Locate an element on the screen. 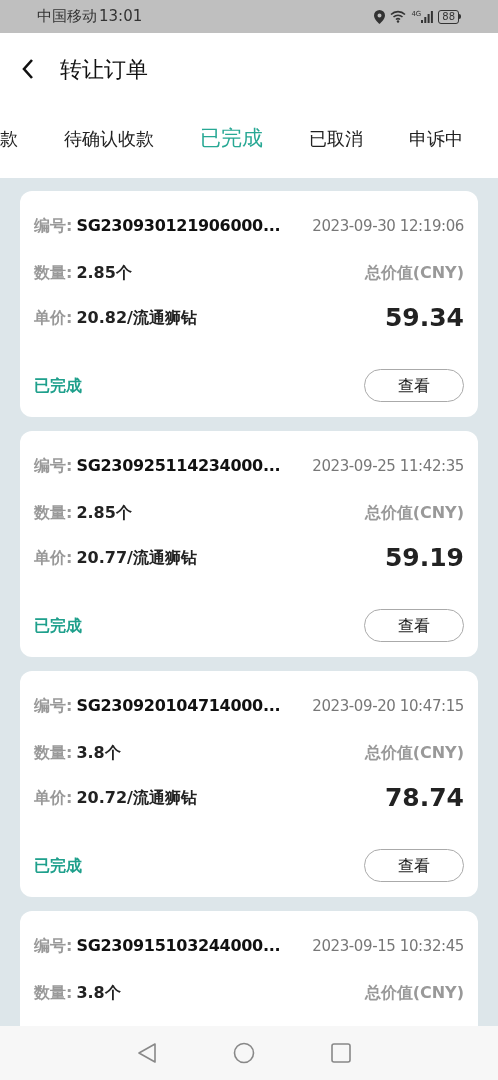 The width and height of the screenshot is (498, 1080). order-time: 2023-09-25 11:42:35 is located at coordinates (388, 466).